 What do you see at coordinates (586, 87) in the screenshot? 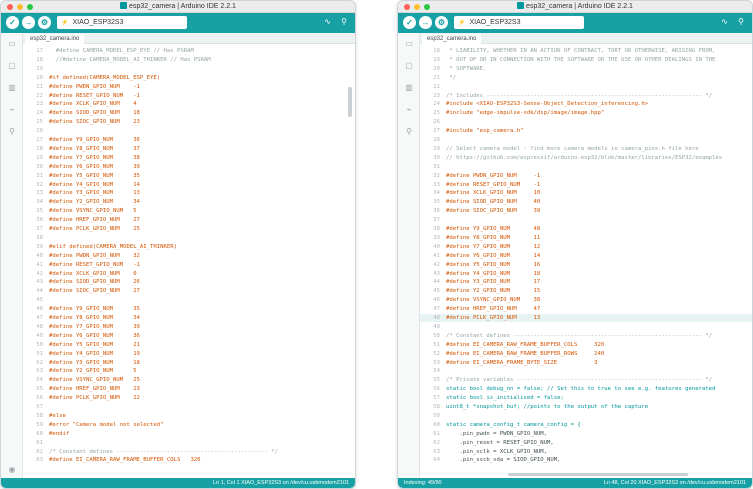
I see `code-line: 22` at bounding box center [586, 87].